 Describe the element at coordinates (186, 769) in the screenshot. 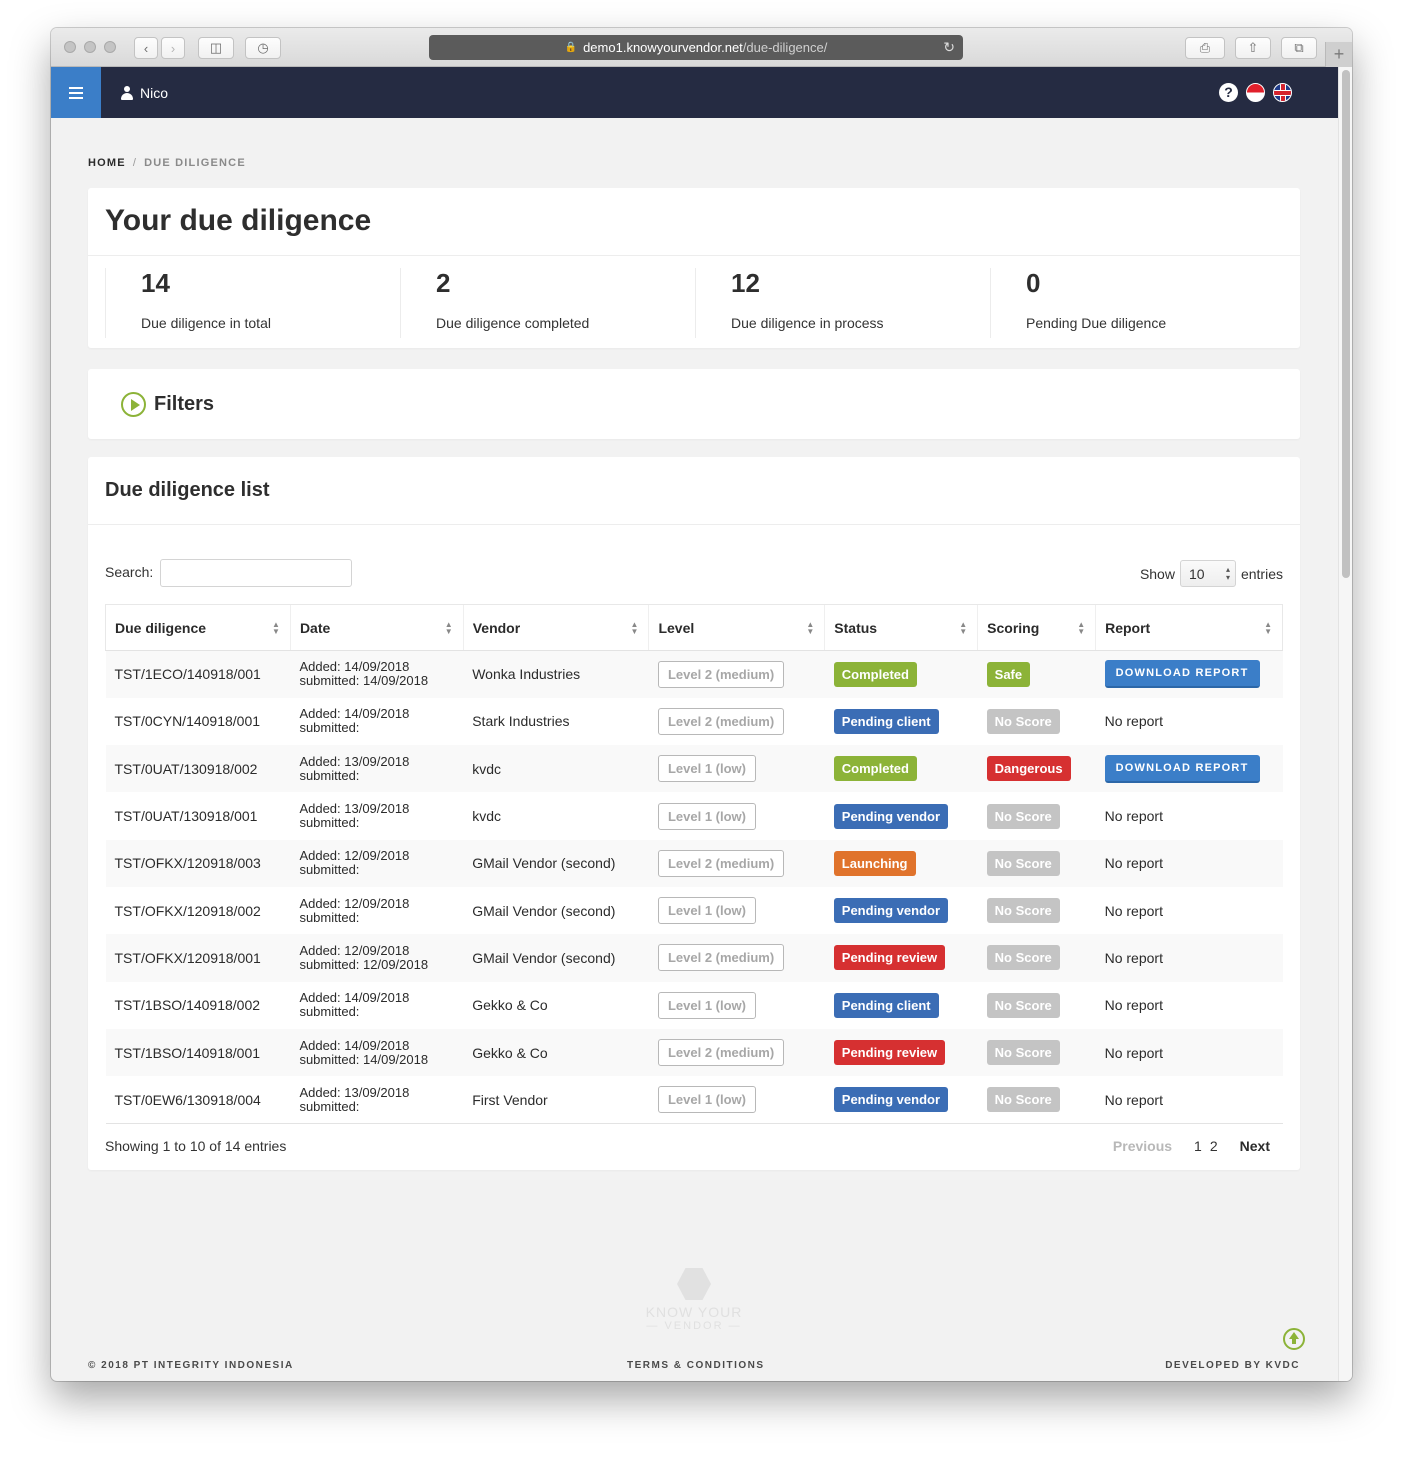

I see `due-diligence-id: TST/0UAT/130918/002` at that location.